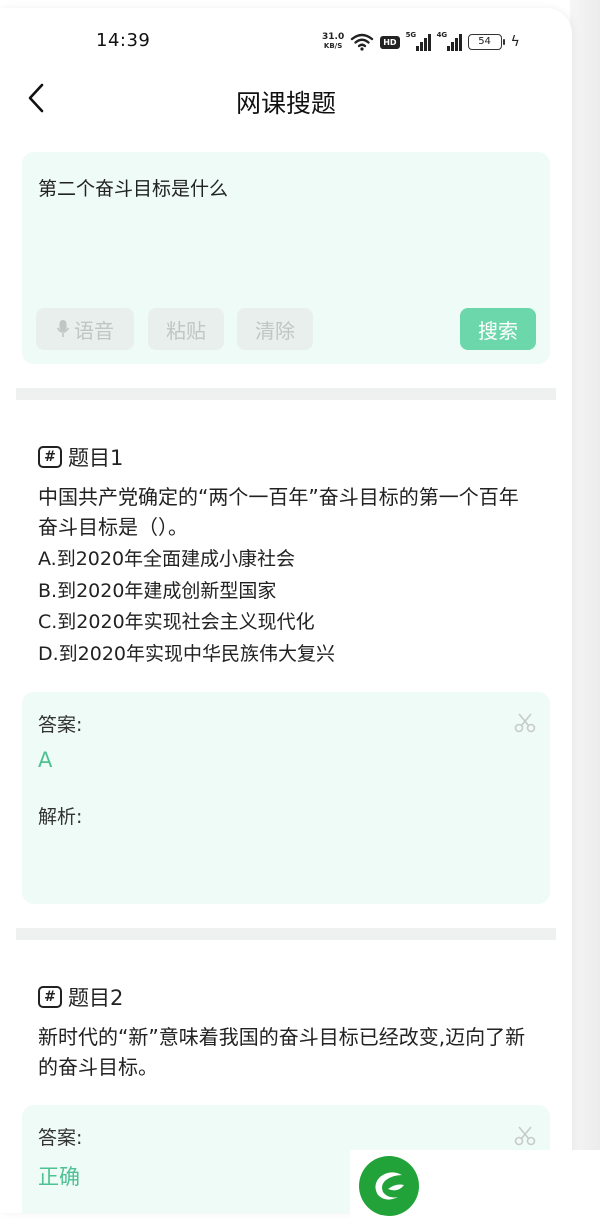 Image resolution: width=600 pixels, height=1225 pixels. What do you see at coordinates (60, 817) in the screenshot?
I see `analysis-label: 解析:` at bounding box center [60, 817].